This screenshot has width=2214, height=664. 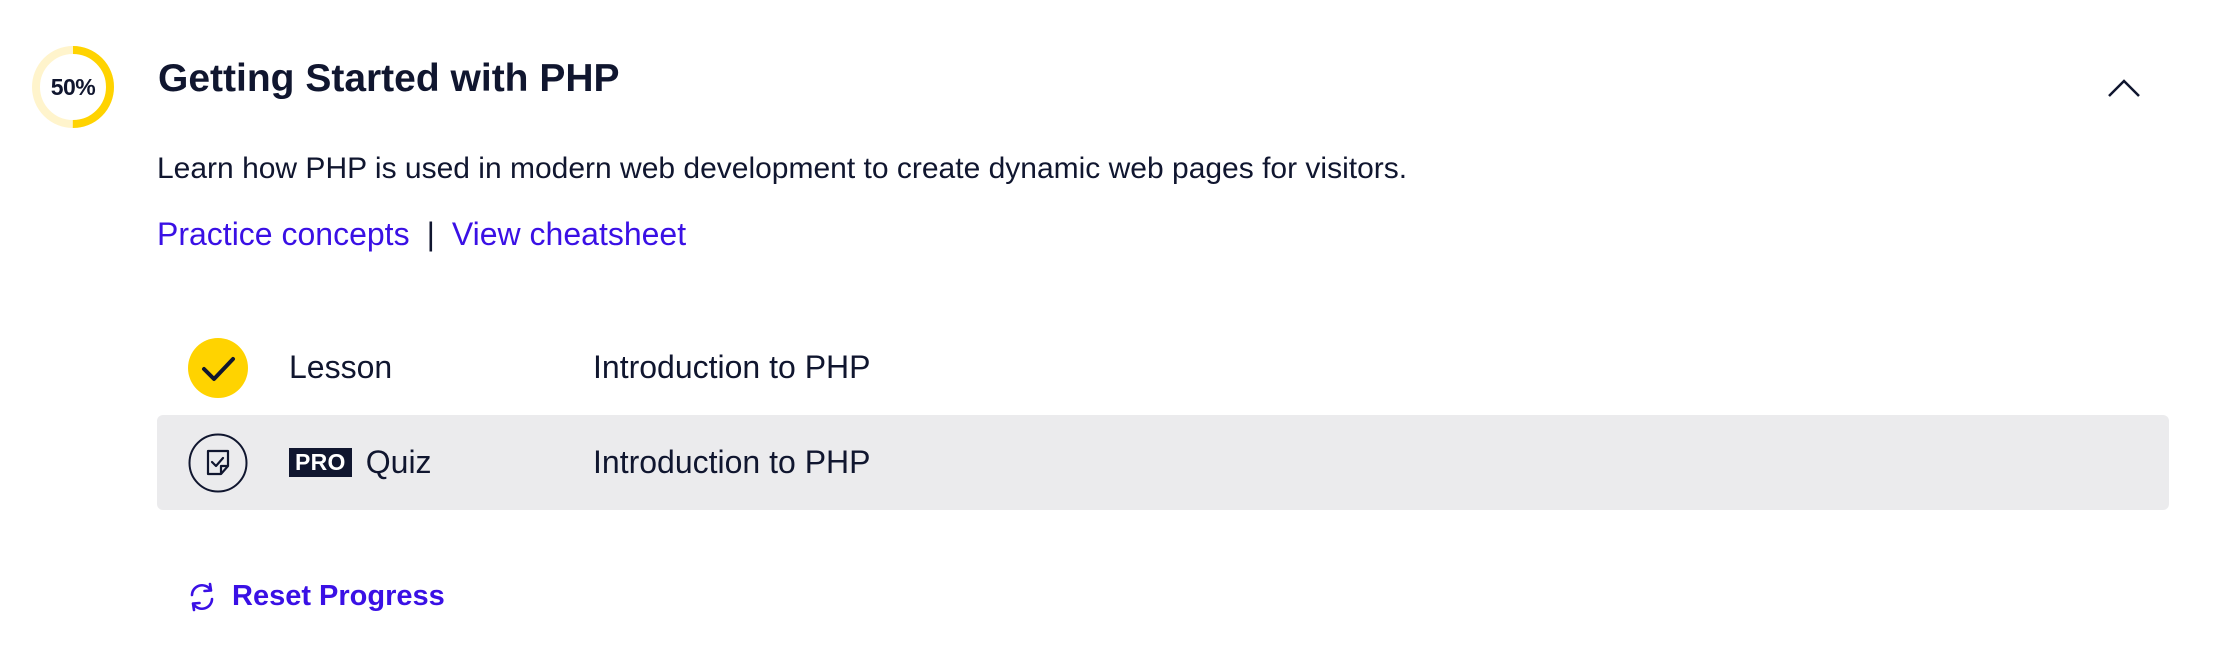 I want to click on practice-concepts-link: Practice concepts, so click(x=283, y=234).